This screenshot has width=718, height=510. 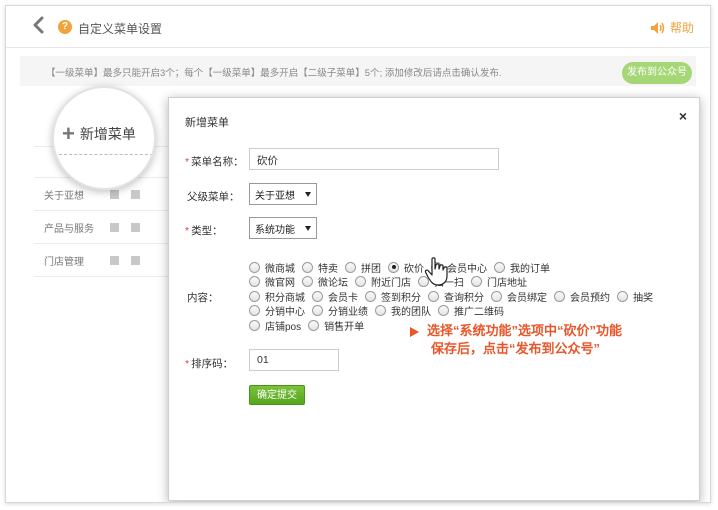 What do you see at coordinates (204, 231) in the screenshot?
I see `type-label: * 类型：` at bounding box center [204, 231].